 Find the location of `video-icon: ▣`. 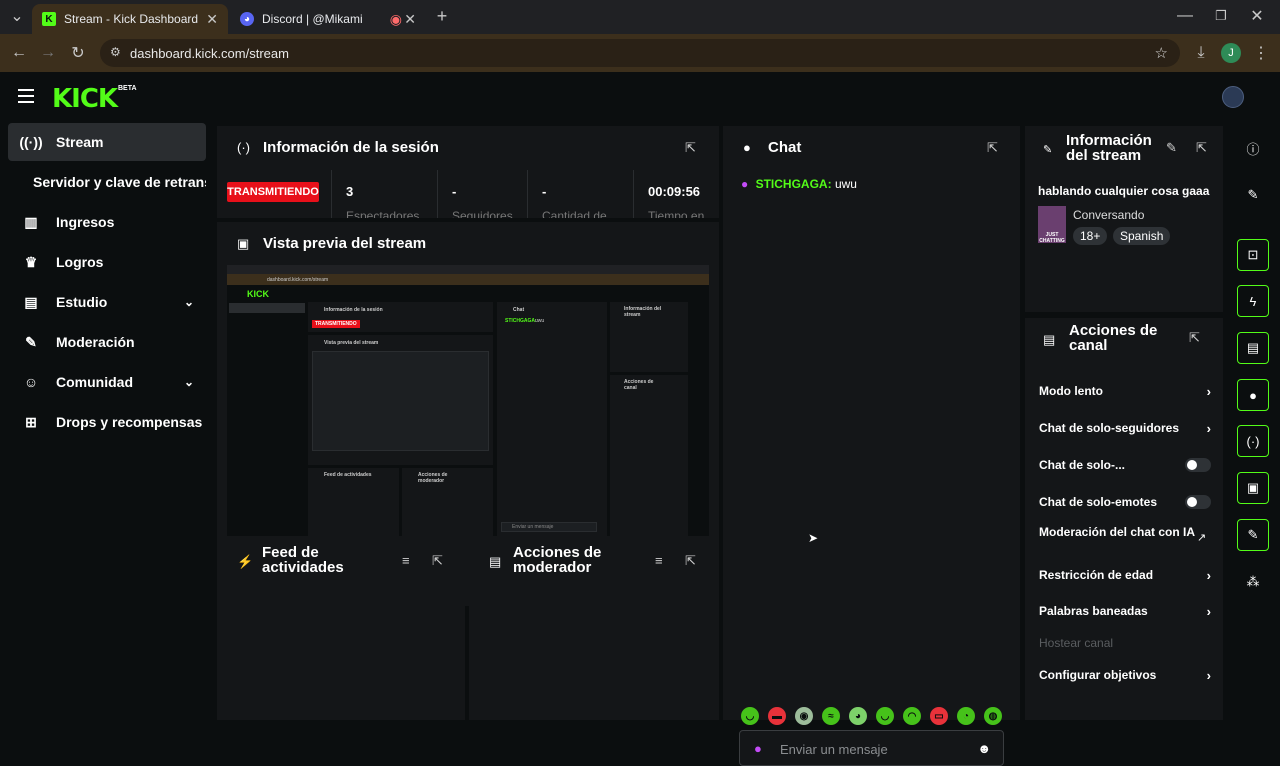

video-icon: ▣ is located at coordinates (1253, 488).